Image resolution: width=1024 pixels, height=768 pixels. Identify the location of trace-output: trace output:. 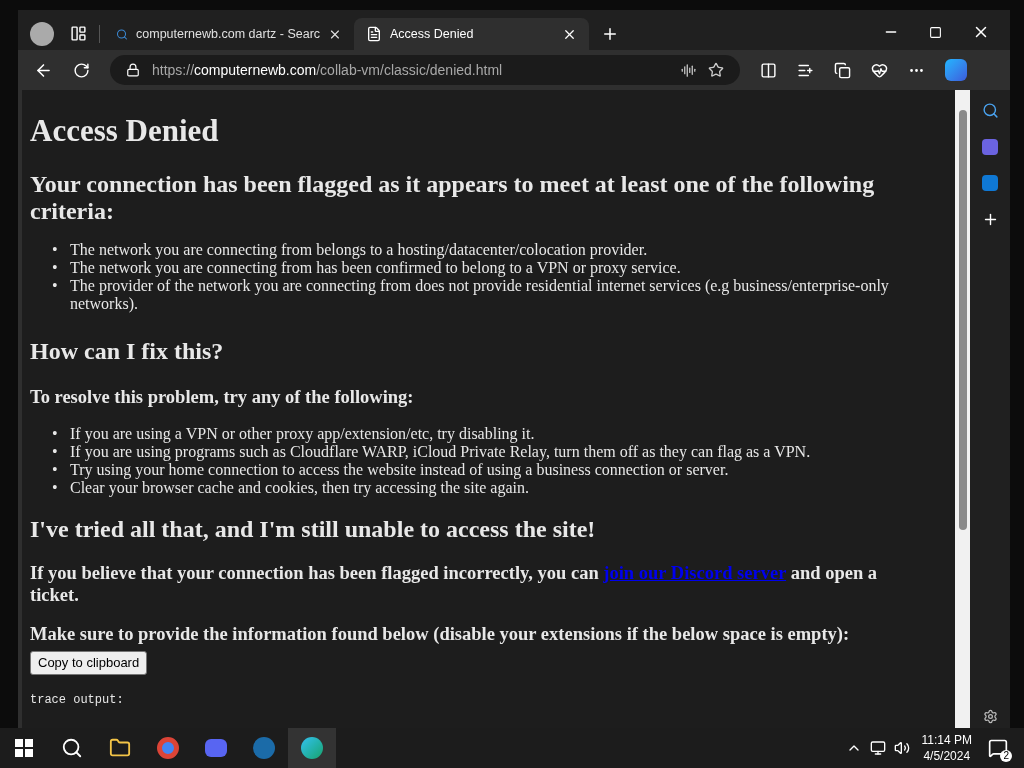
(77, 700).